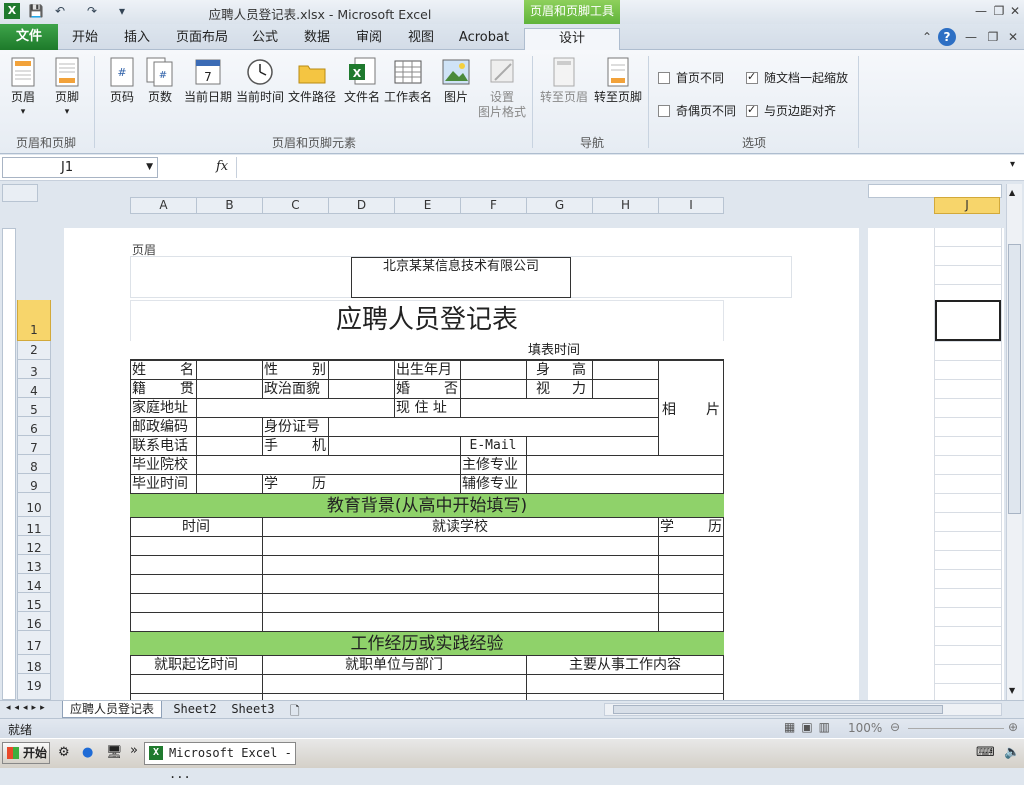 The width and height of the screenshot is (1024, 785). I want to click on doc-close-icon: ✕, so click(1013, 37).